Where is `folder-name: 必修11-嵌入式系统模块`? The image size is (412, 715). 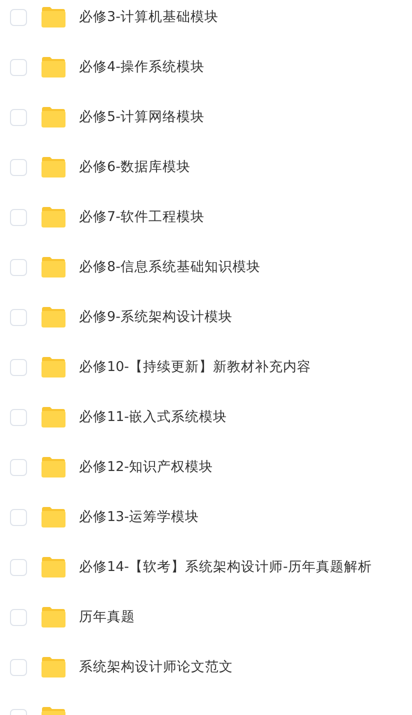 folder-name: 必修11-嵌入式系统模块 is located at coordinates (153, 417).